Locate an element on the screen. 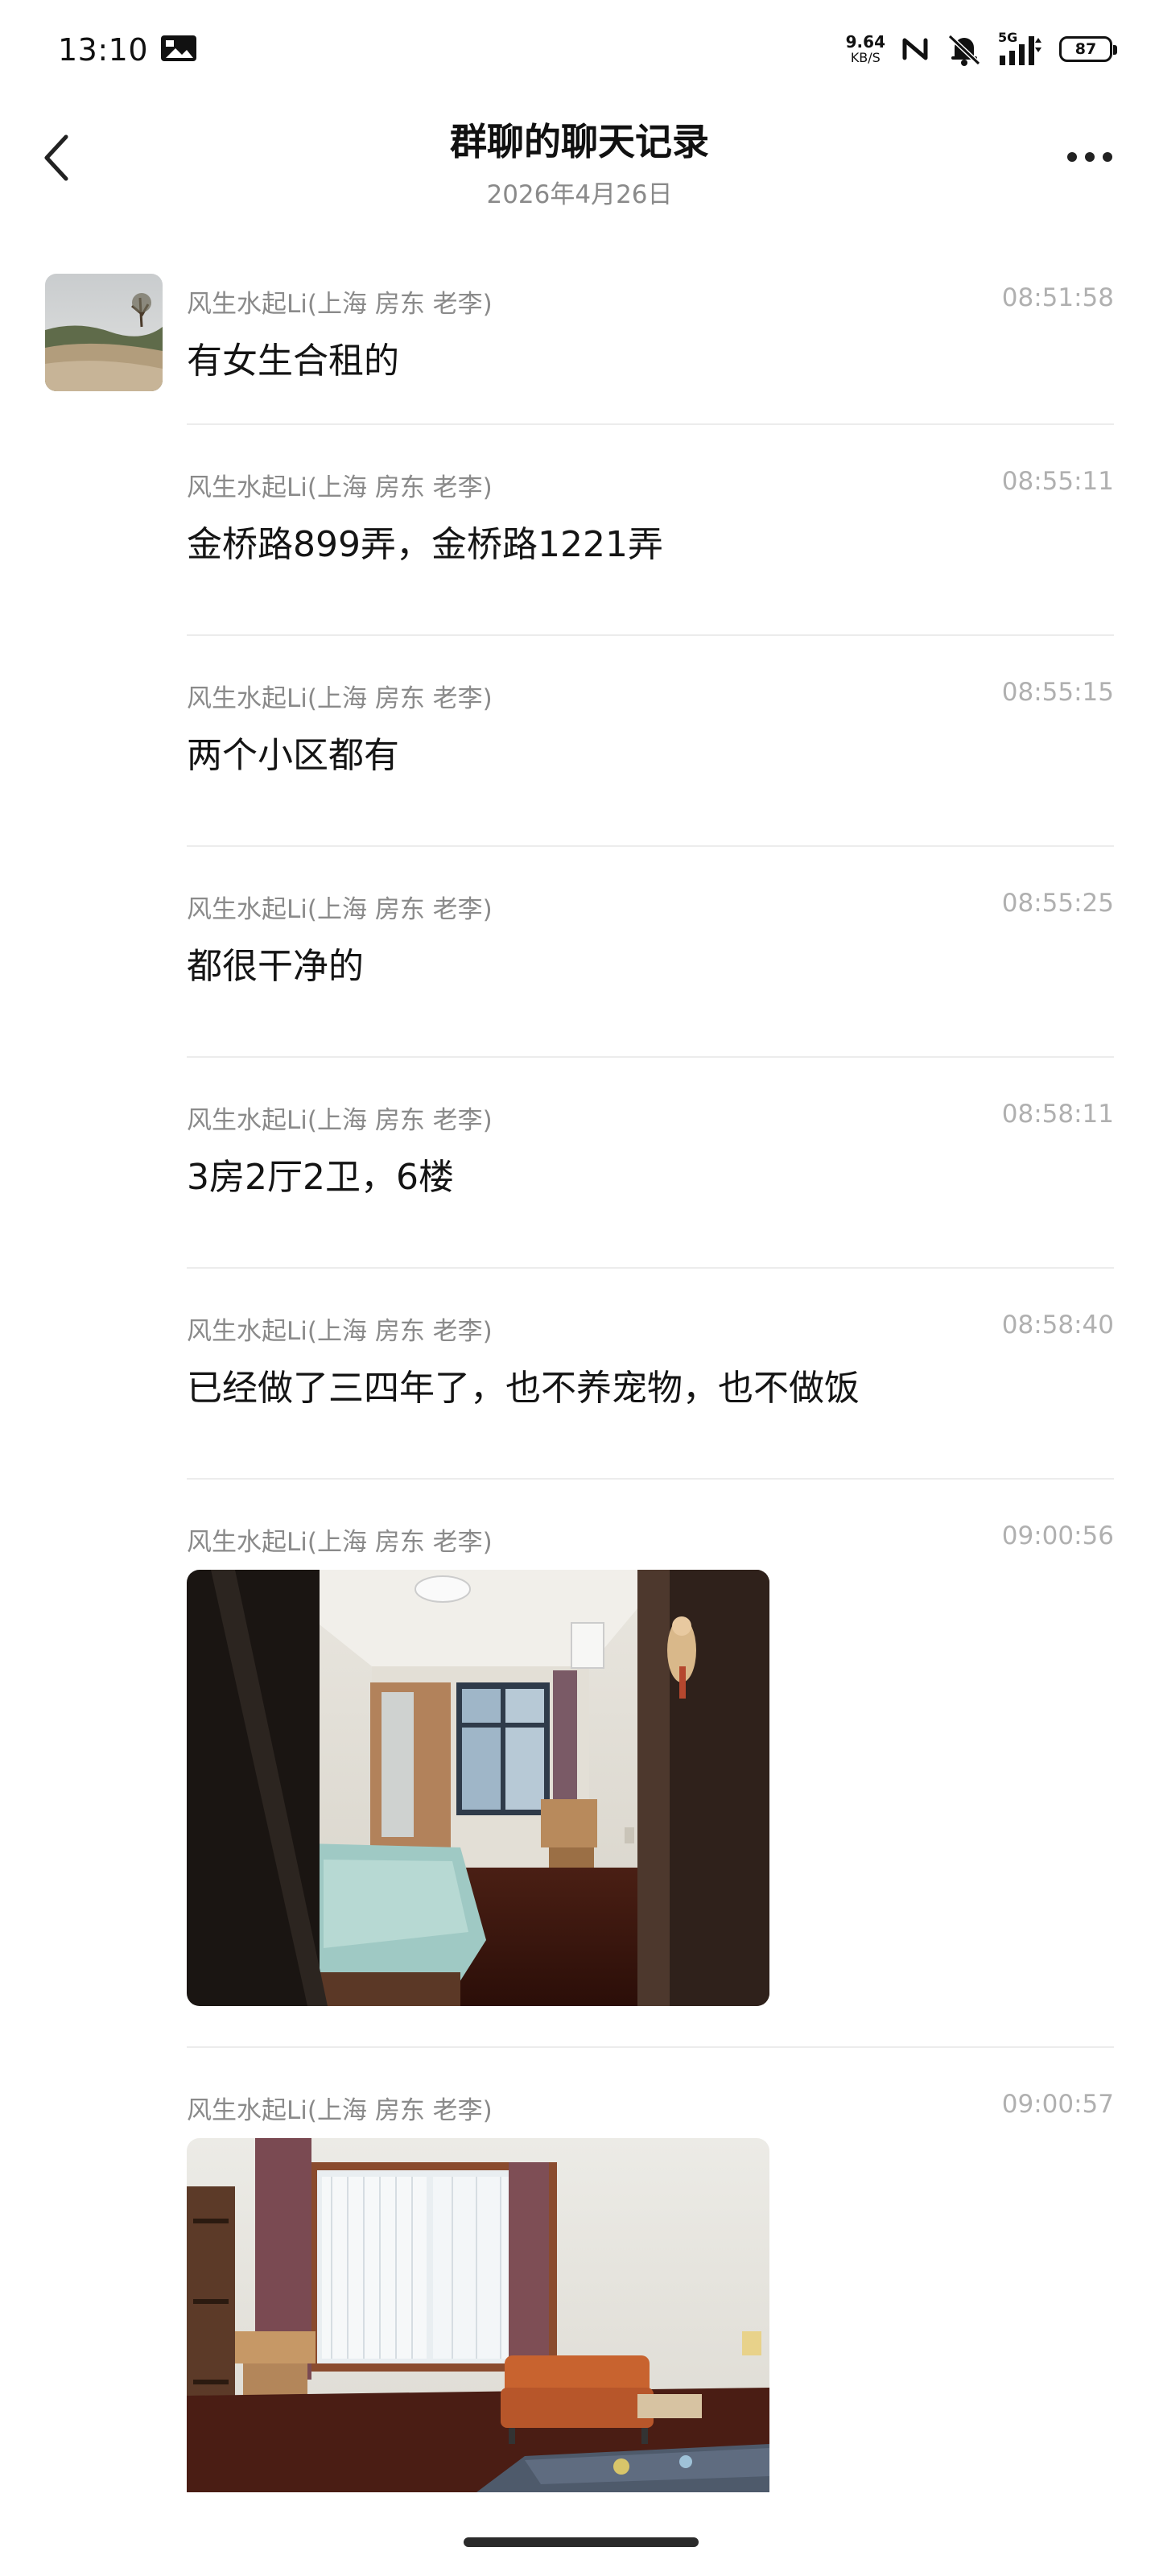  message-timestamp: 08:51:58 is located at coordinates (1057, 297).